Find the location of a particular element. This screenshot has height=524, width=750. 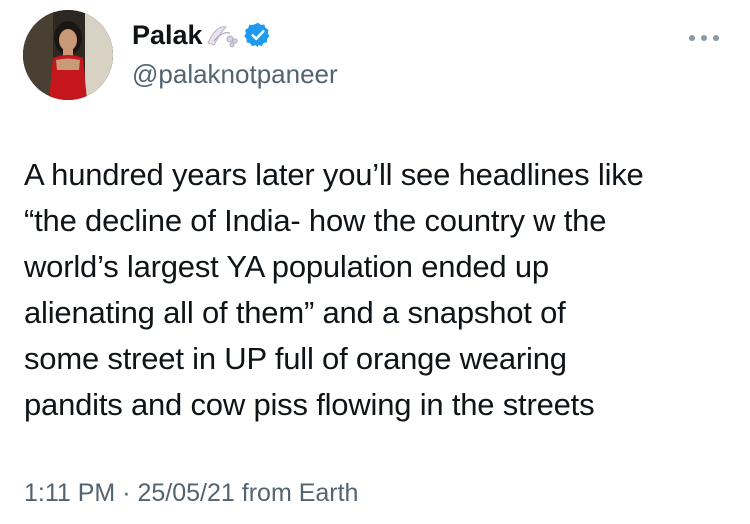

tweet-source: from Earth is located at coordinates (300, 493).